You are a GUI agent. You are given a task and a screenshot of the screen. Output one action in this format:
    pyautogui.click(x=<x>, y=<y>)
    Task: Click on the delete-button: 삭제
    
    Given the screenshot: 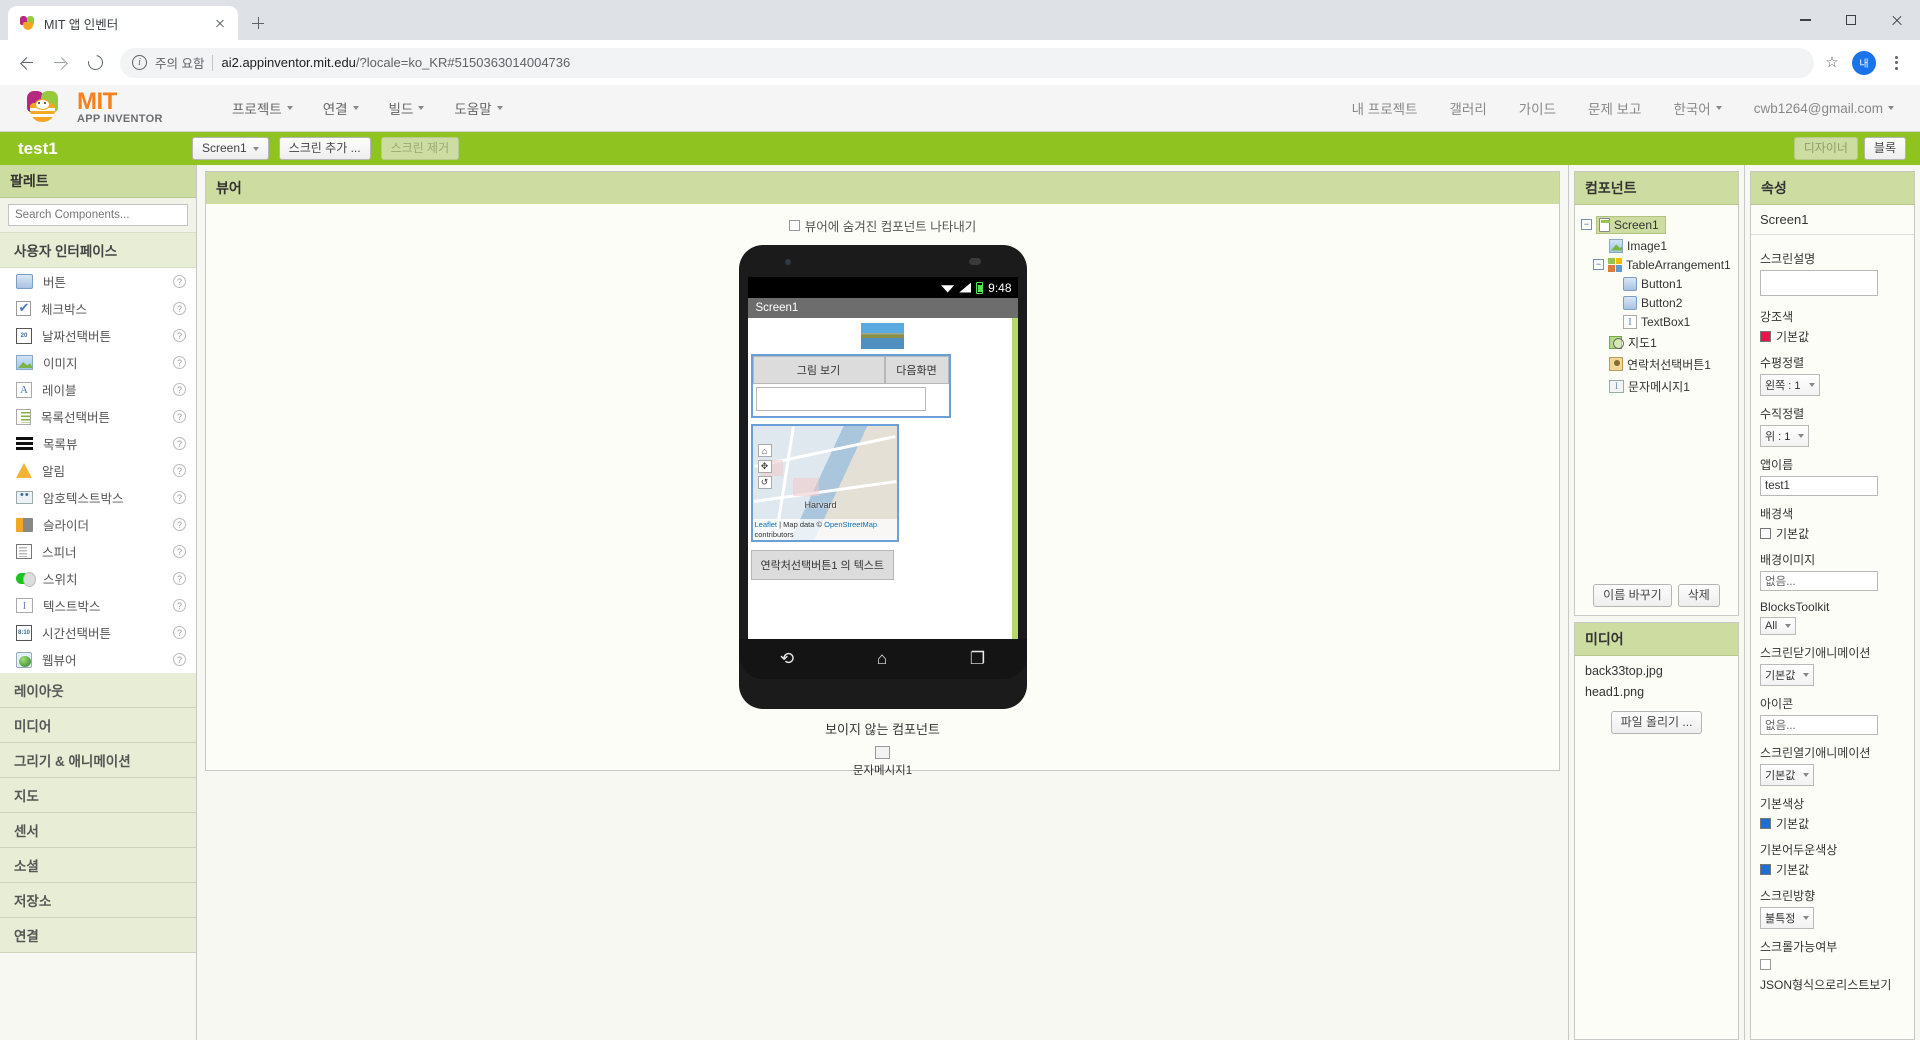 What is the action you would take?
    pyautogui.click(x=1698, y=595)
    